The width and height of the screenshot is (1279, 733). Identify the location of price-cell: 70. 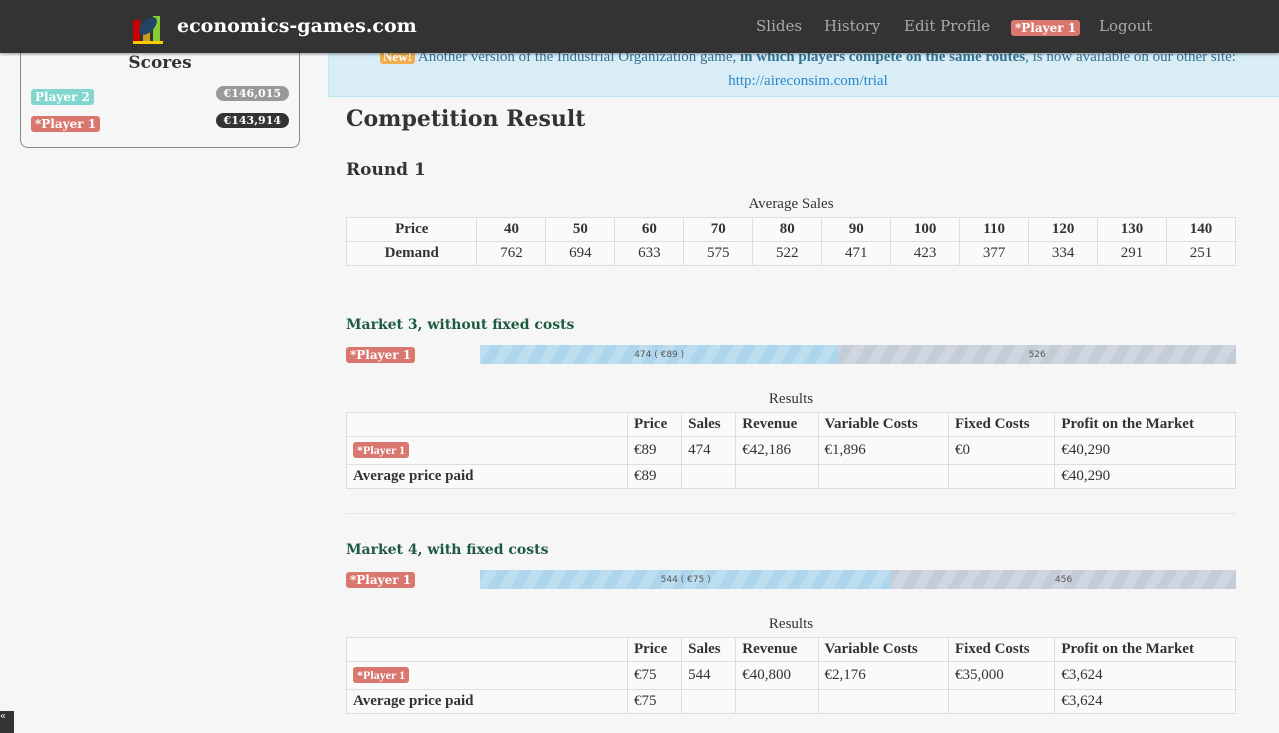
(718, 229).